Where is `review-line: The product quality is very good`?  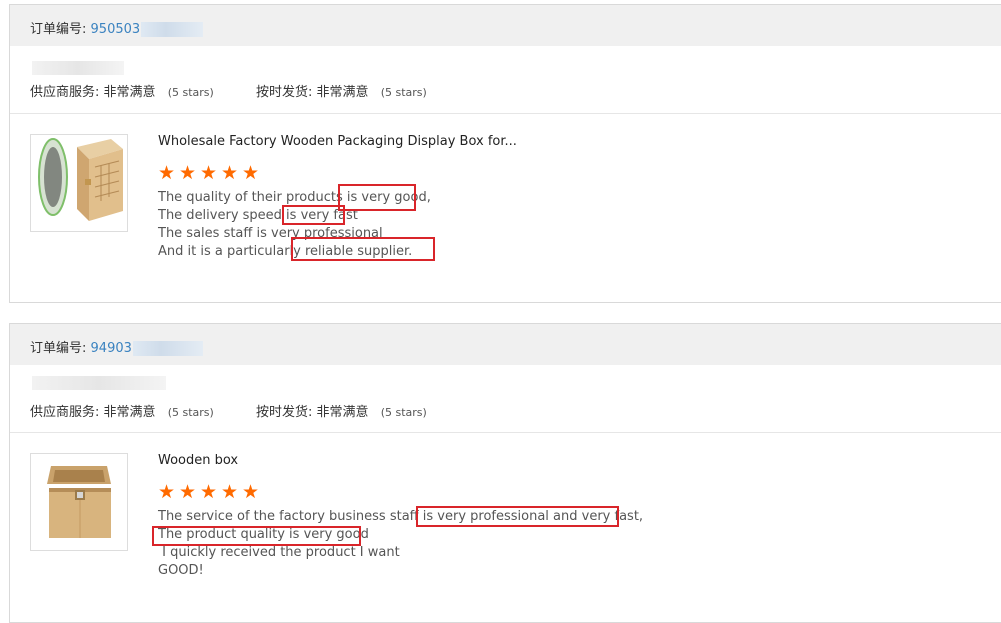
review-line: The product quality is very good is located at coordinates (263, 534).